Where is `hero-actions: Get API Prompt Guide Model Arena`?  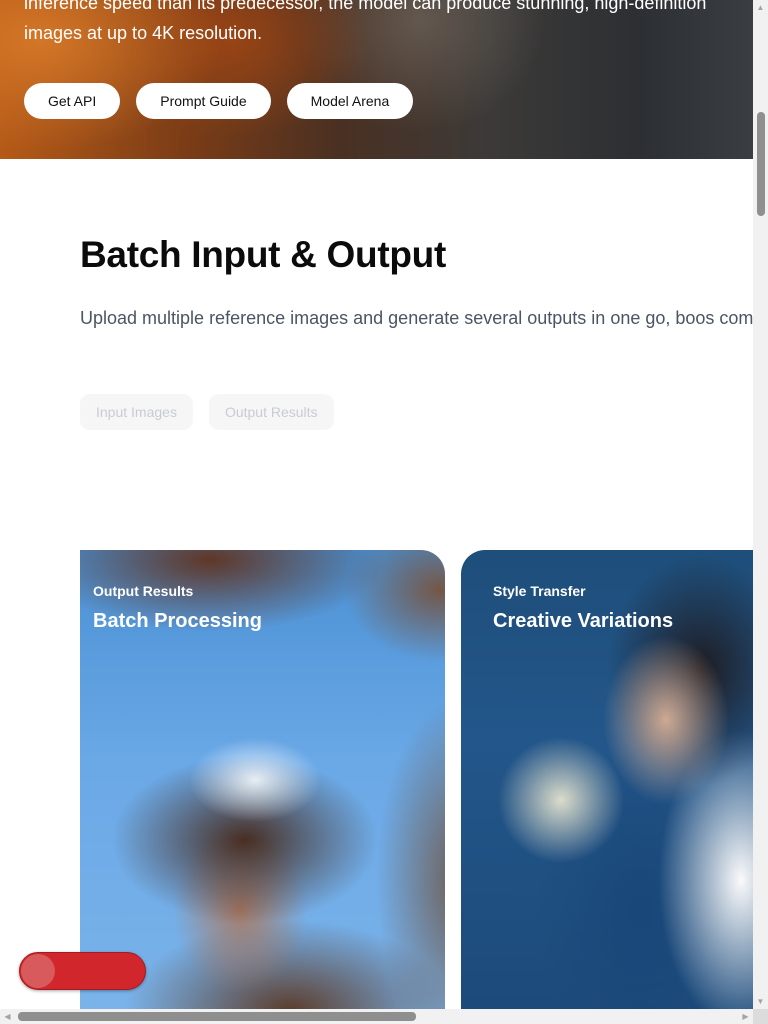
hero-actions: Get API Prompt Guide Model Arena is located at coordinates (219, 101).